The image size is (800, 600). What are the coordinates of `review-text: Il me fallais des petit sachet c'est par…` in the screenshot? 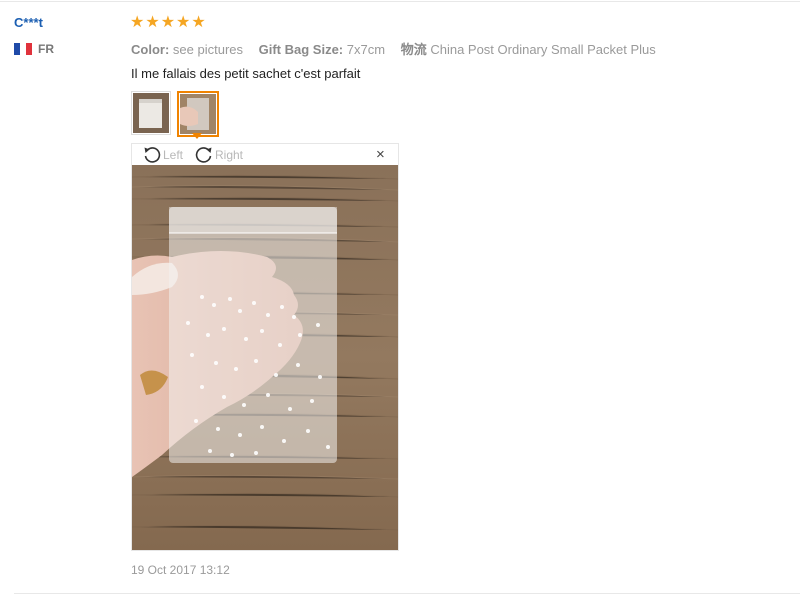 It's located at (246, 73).